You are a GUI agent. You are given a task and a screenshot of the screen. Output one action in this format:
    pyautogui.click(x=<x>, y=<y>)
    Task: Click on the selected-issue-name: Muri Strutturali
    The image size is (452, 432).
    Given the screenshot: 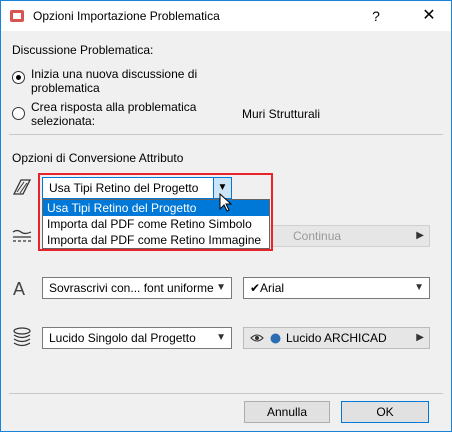 What is the action you would take?
    pyautogui.click(x=281, y=114)
    